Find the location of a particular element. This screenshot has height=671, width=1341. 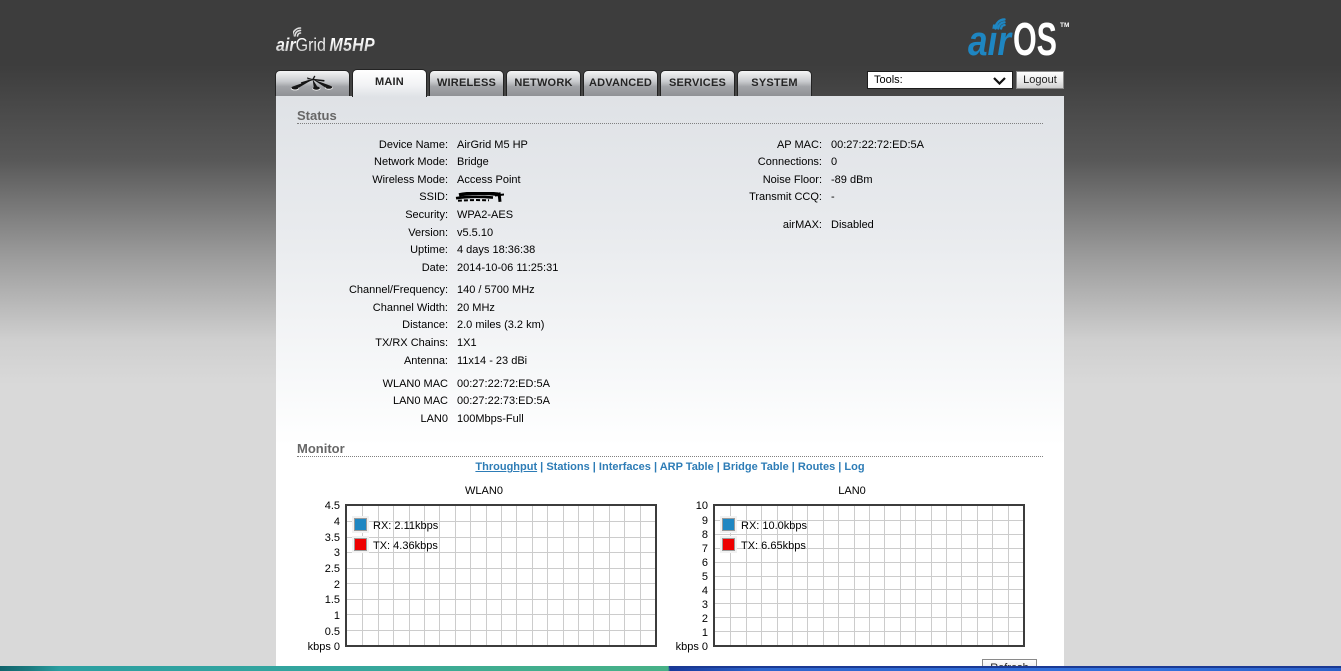

svg-text: OS is located at coordinates (1035, 36).